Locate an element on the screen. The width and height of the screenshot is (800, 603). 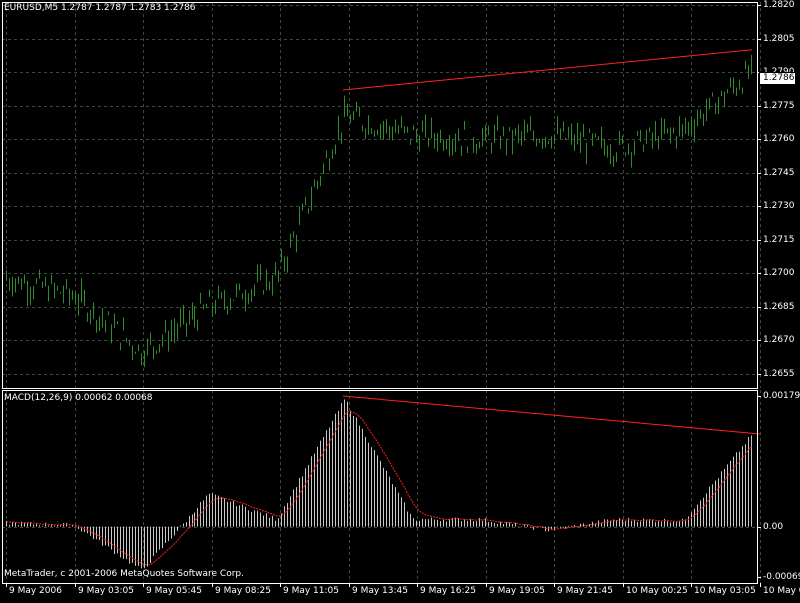
symbol-header: EURUSD,M5 1.2787 1.2787 1.2783 1.2786 is located at coordinates (100, 8).